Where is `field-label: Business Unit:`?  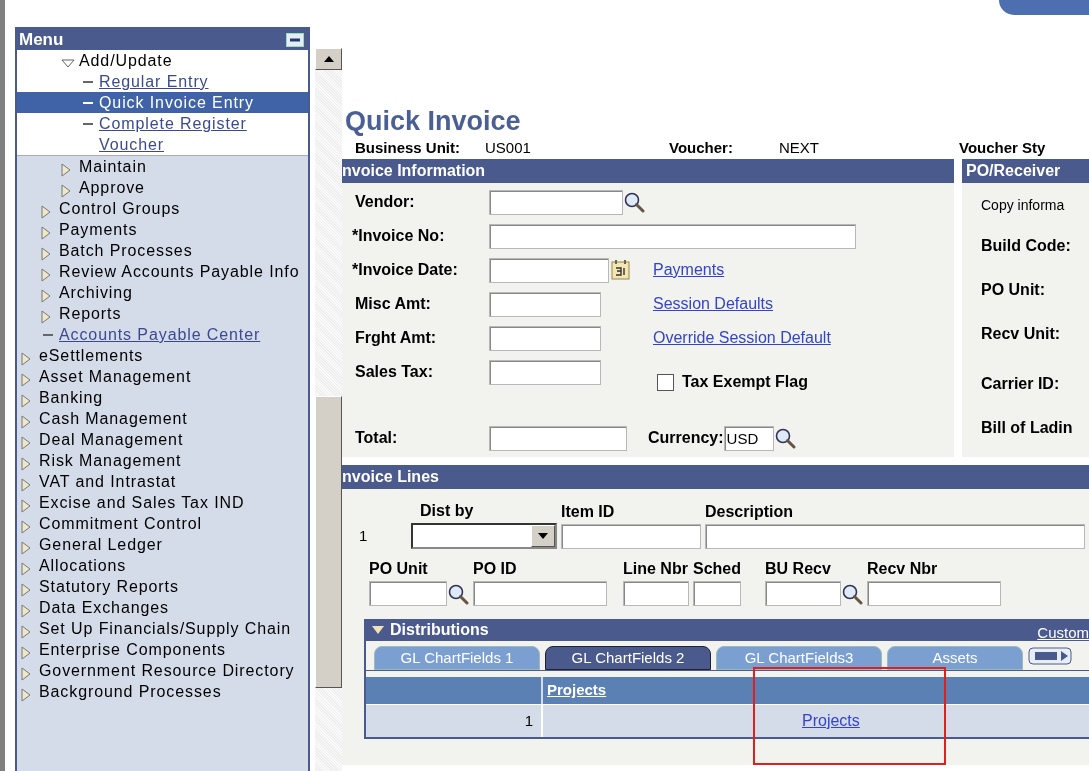 field-label: Business Unit: is located at coordinates (408, 148).